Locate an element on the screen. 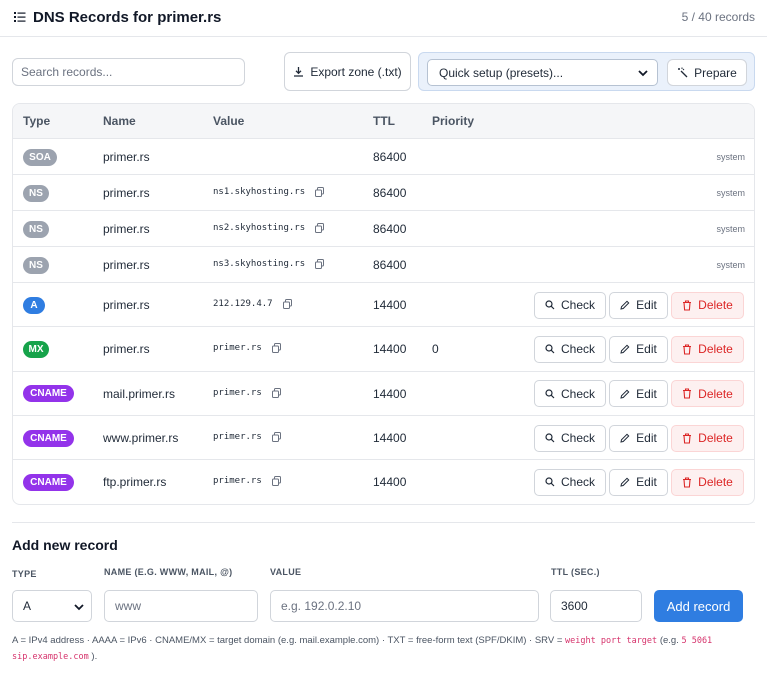 The height and width of the screenshot is (682, 767). value-field is located at coordinates (404, 606).